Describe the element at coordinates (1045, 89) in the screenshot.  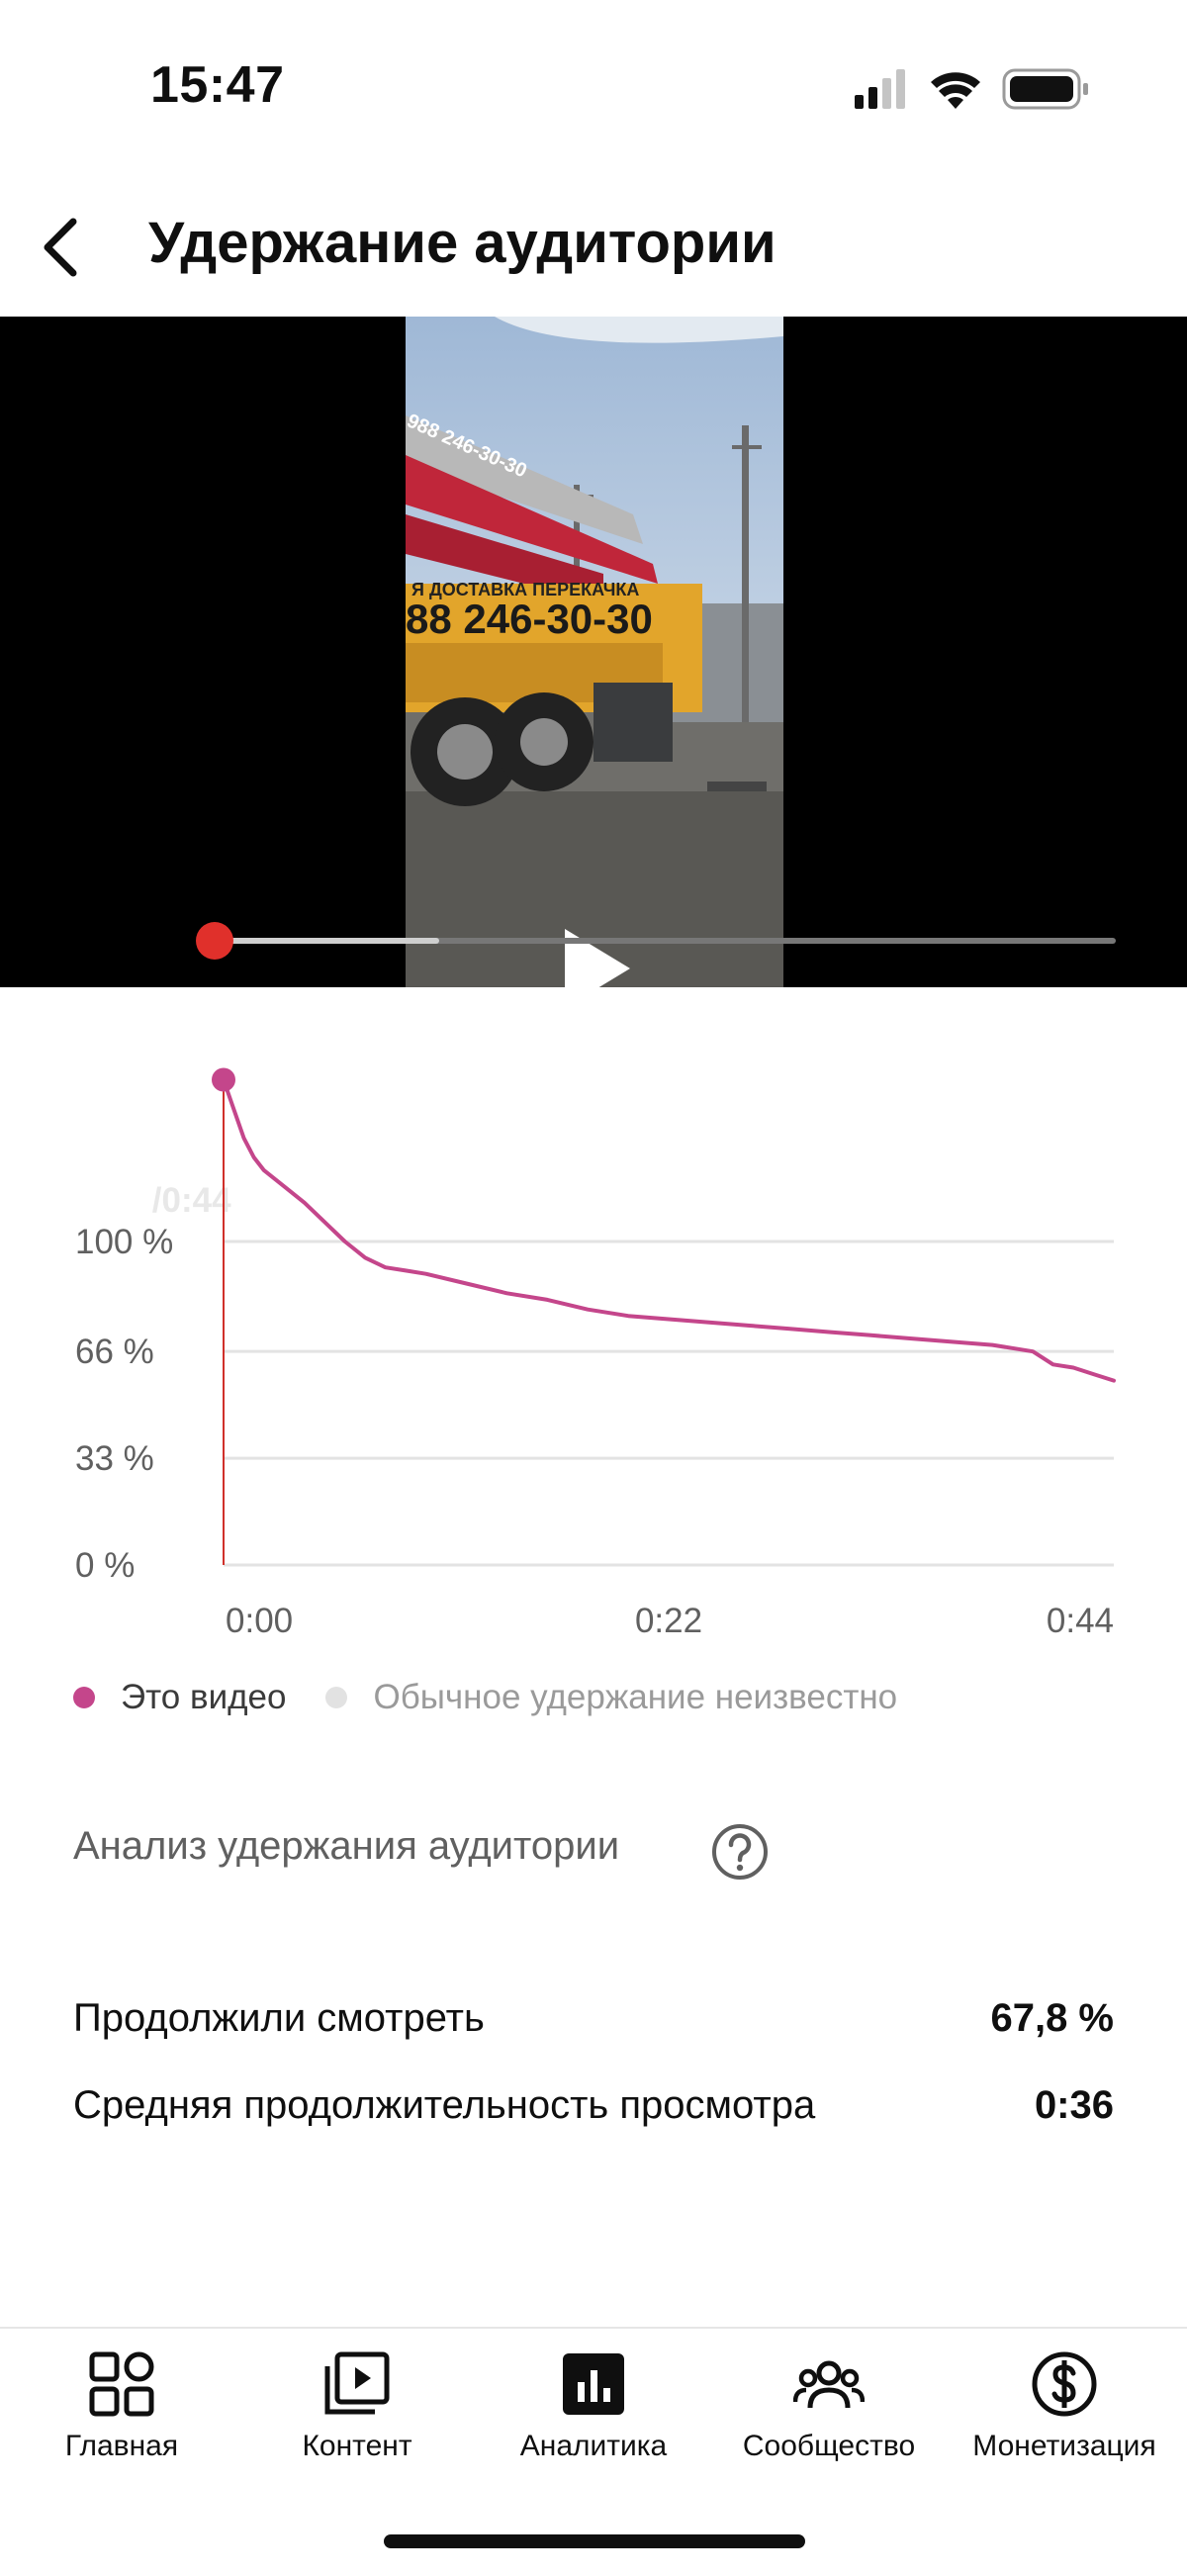
I see `battery-icon` at that location.